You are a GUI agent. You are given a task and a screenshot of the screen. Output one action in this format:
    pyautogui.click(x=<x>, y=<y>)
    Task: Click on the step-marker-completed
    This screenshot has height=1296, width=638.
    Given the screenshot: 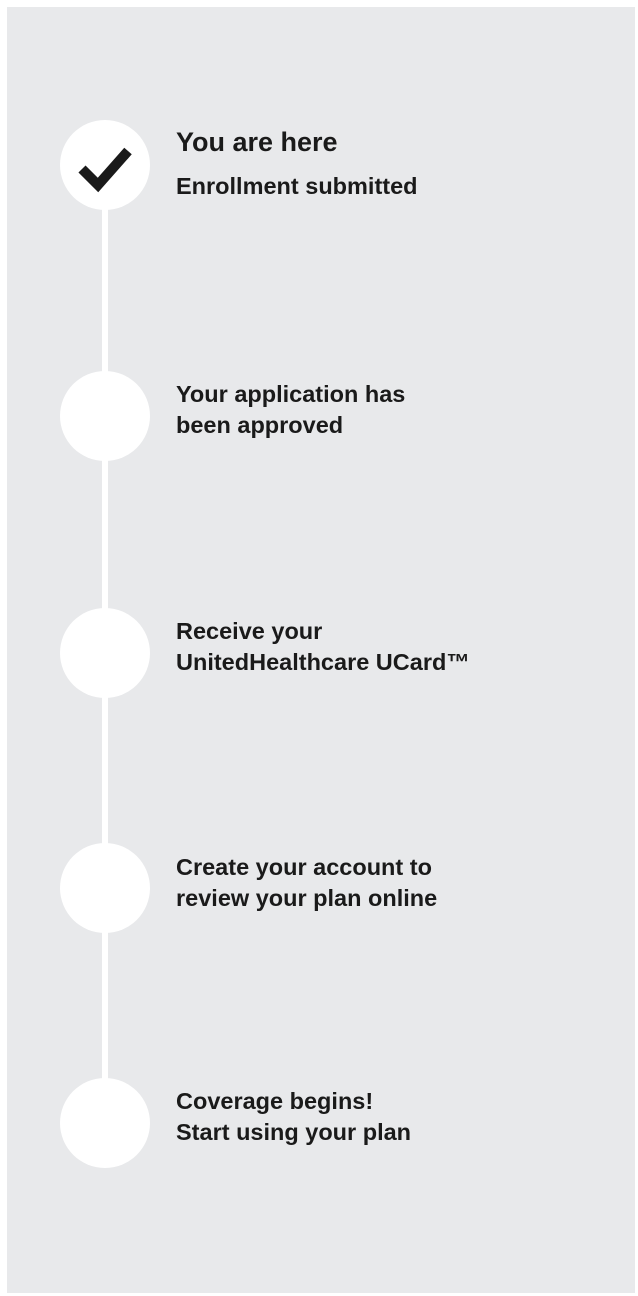 What is the action you would take?
    pyautogui.click(x=105, y=165)
    